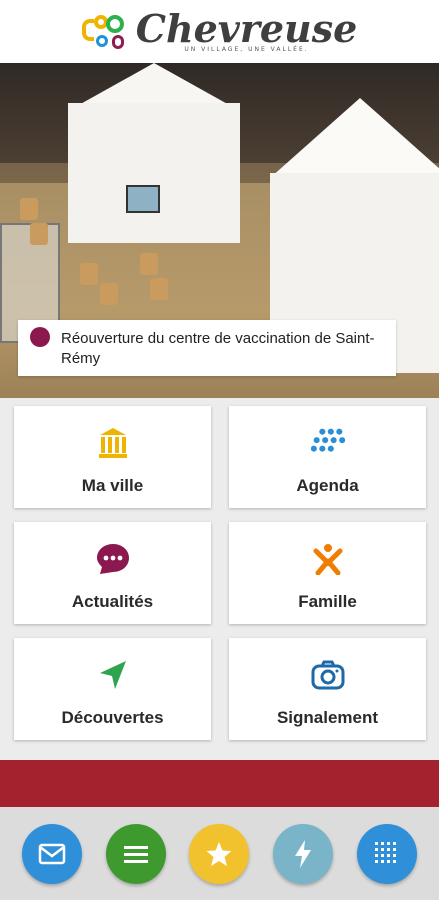 This screenshot has width=439, height=900. I want to click on nav-mail-button, so click(51, 853).